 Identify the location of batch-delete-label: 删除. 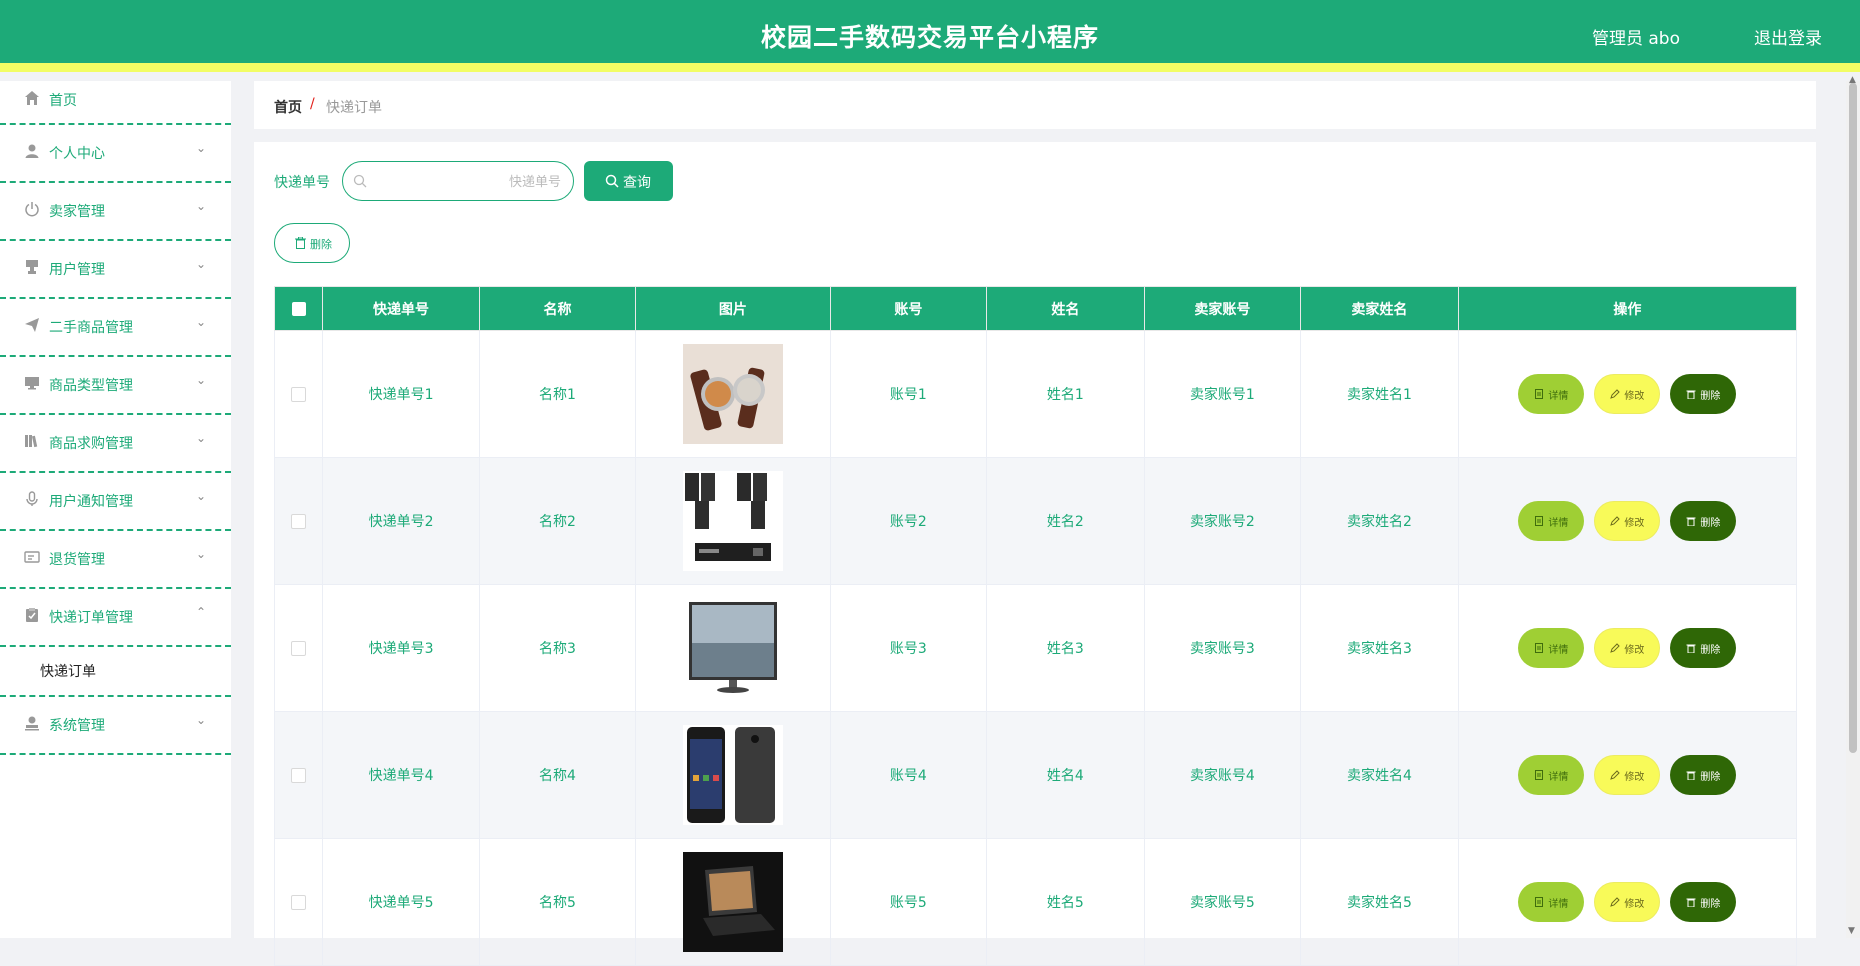
(321, 244).